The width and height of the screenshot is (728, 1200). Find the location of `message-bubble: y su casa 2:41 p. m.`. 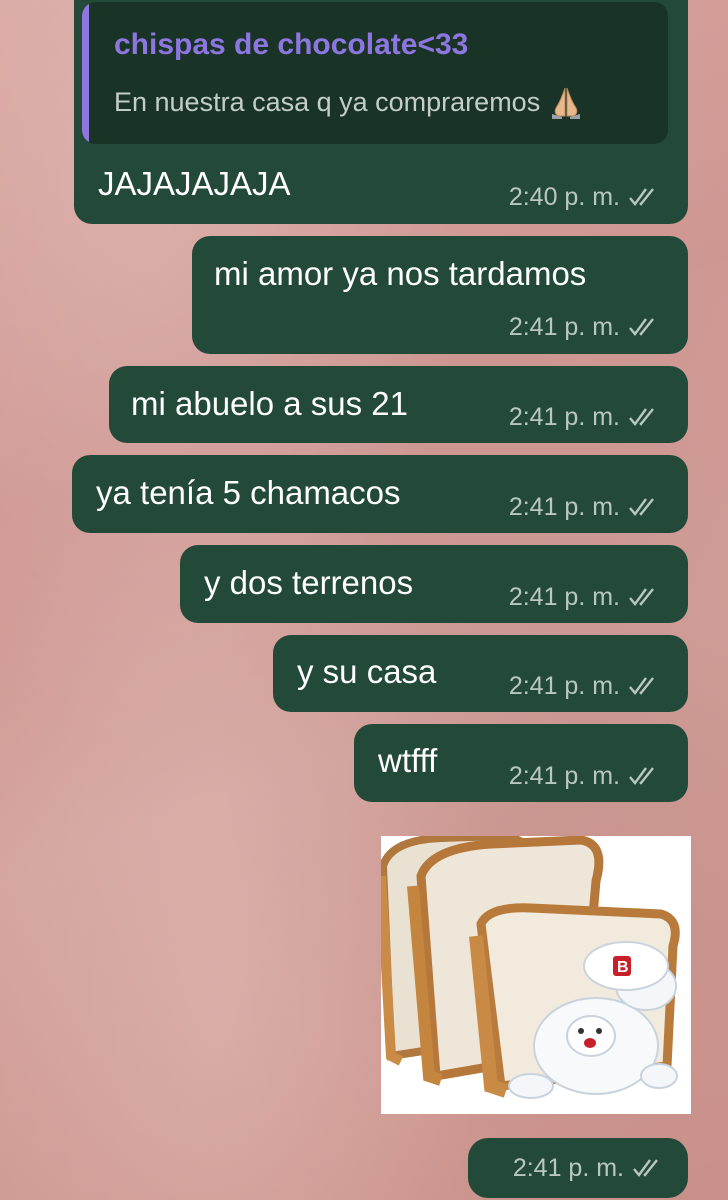

message-bubble: y su casa 2:41 p. m. is located at coordinates (480, 673).